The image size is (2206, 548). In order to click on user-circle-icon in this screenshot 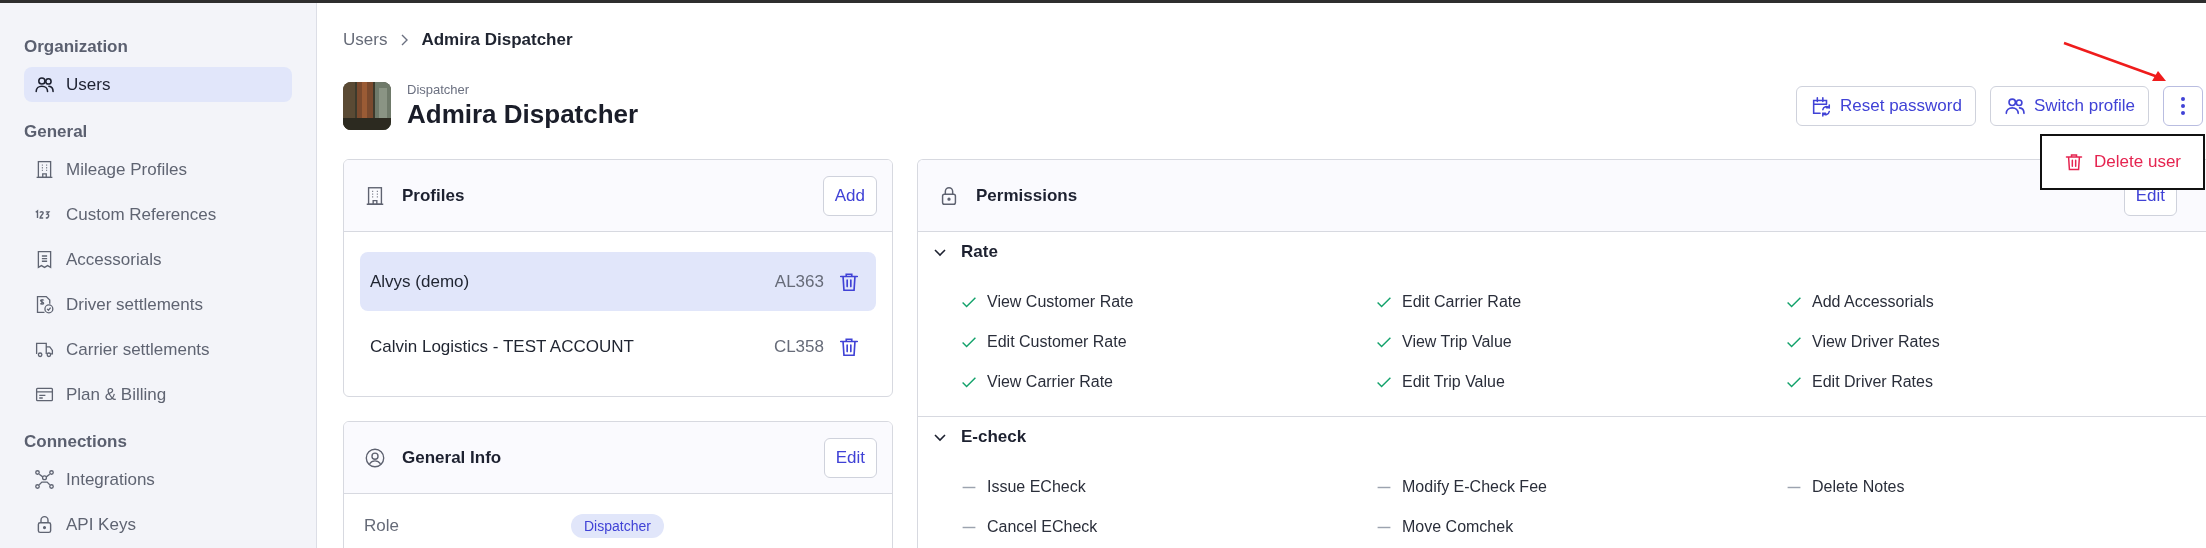, I will do `click(375, 457)`.